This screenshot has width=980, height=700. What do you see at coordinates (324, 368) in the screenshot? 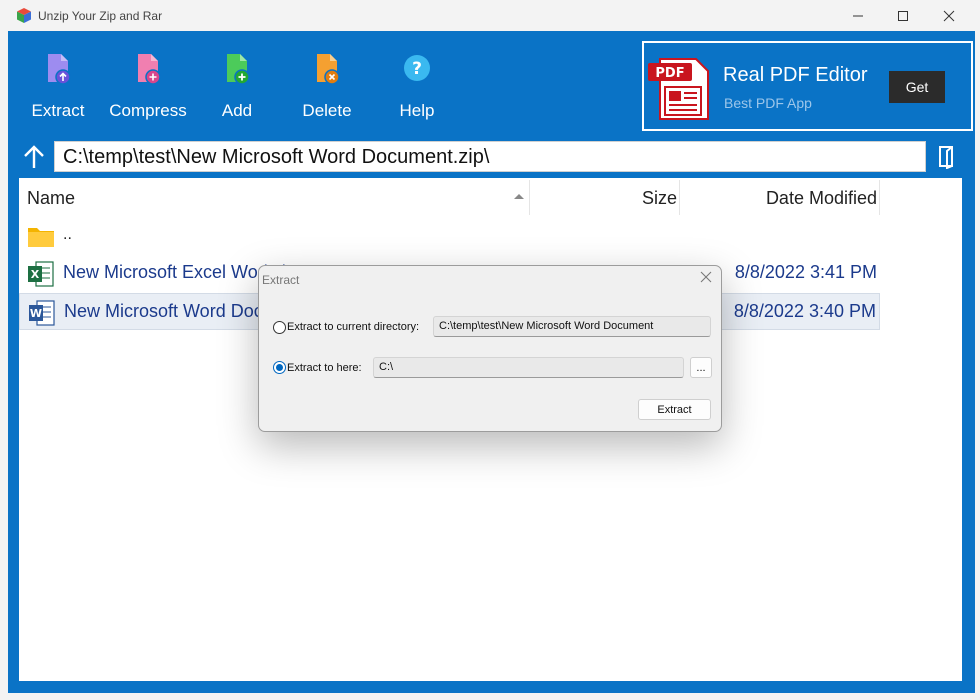
I see `extract-here-label: Extract to here:` at bounding box center [324, 368].